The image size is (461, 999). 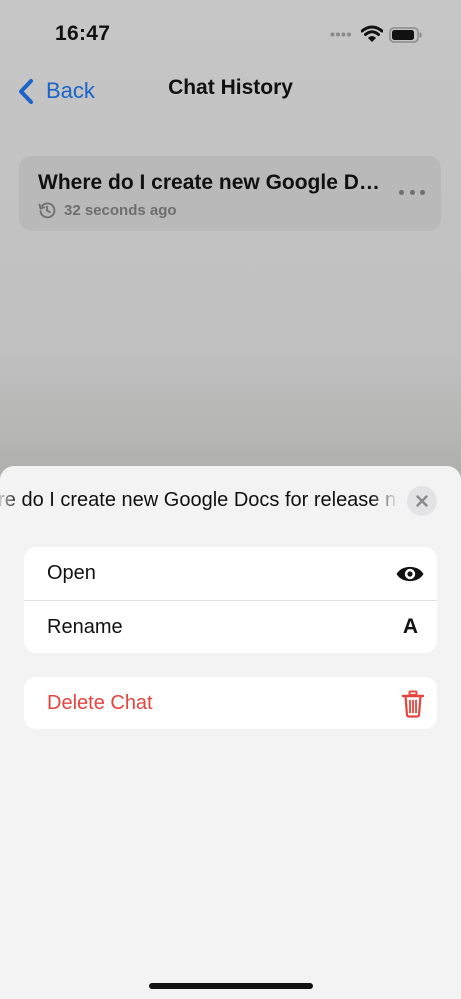 I want to click on rename-label: Rename, so click(x=85, y=626).